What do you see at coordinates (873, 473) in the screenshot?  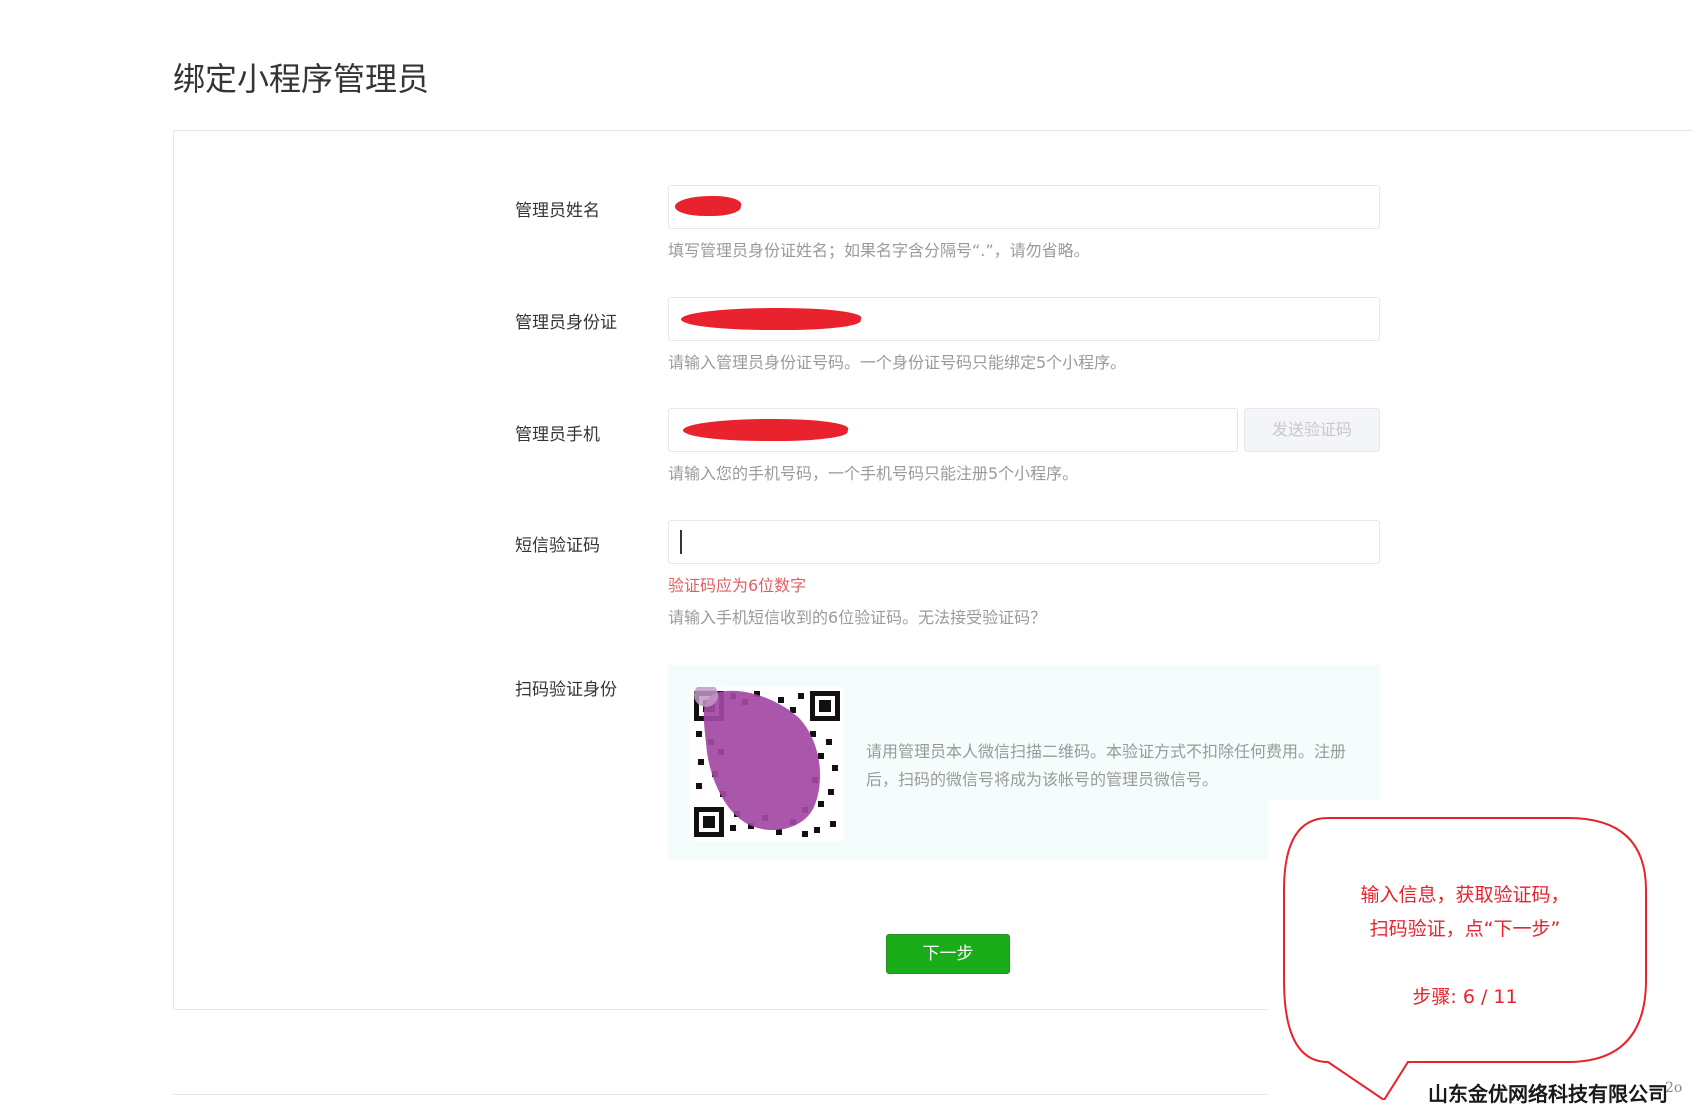 I see `admin-phone-hint: 请输入您的手机号码，一个手机号码只能注册5个小程序。` at bounding box center [873, 473].